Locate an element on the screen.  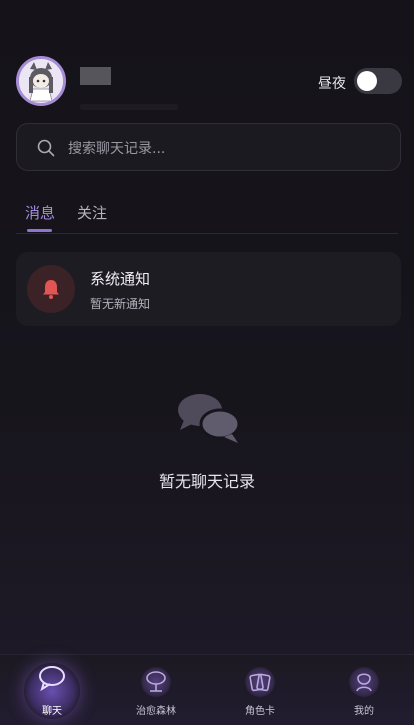
username-redacted is located at coordinates (95, 76).